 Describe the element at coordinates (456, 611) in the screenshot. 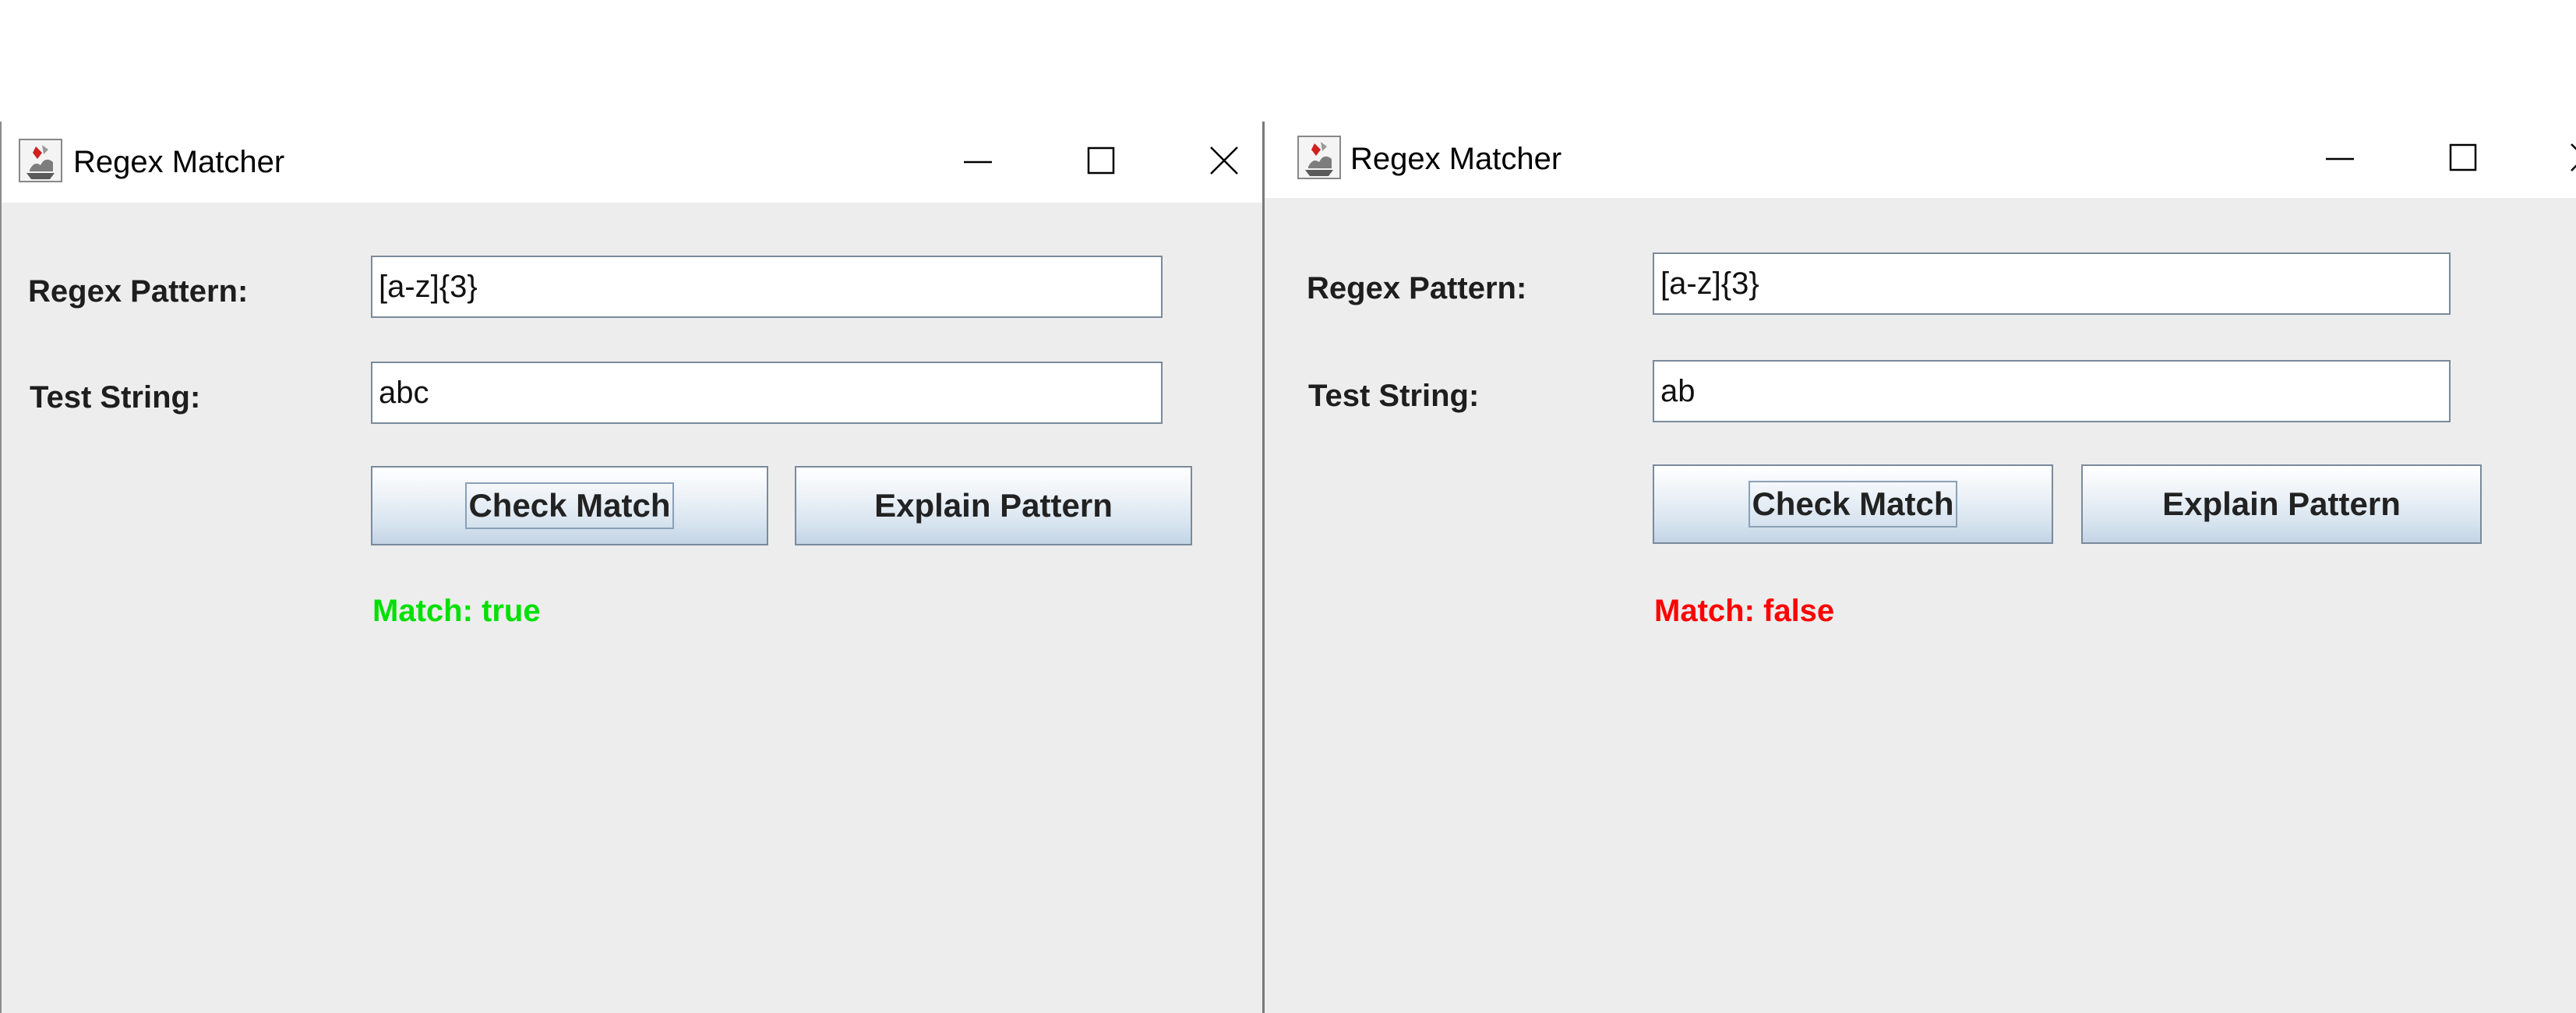

I see `match-status: Match: true` at that location.